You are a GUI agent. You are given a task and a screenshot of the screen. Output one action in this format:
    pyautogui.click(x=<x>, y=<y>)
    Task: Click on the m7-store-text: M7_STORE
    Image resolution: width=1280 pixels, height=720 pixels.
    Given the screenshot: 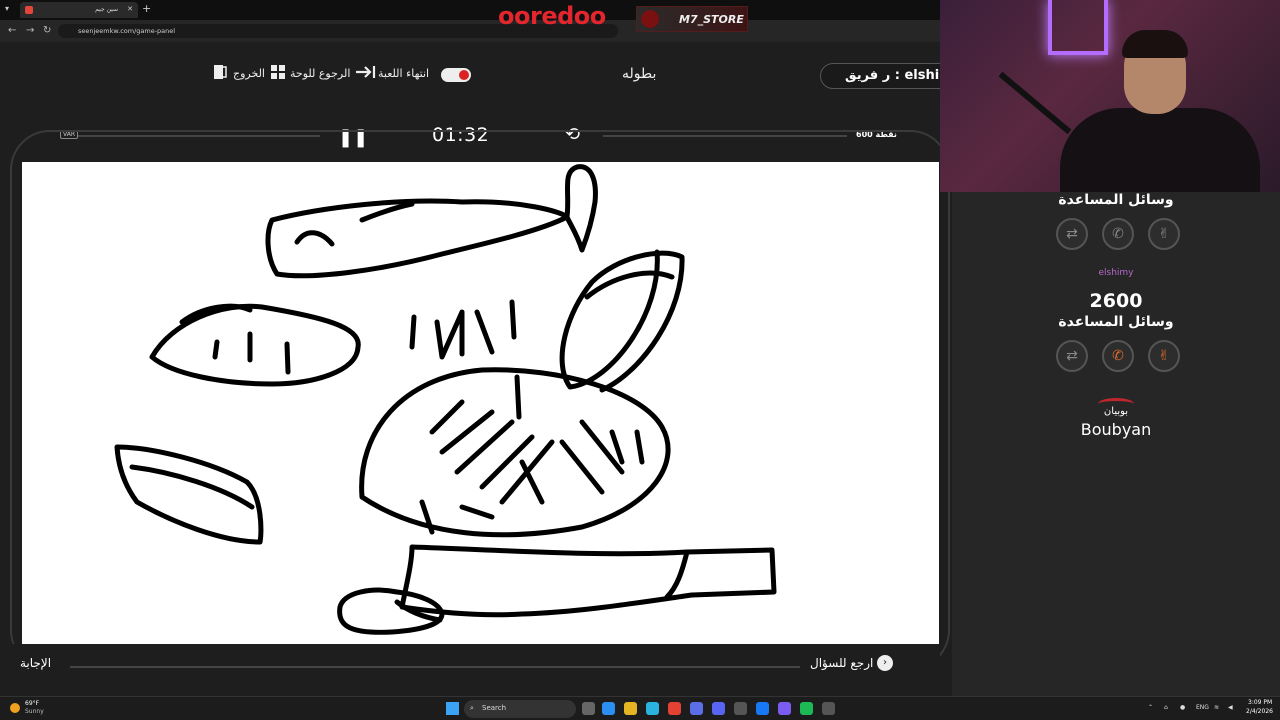 What is the action you would take?
    pyautogui.click(x=711, y=19)
    